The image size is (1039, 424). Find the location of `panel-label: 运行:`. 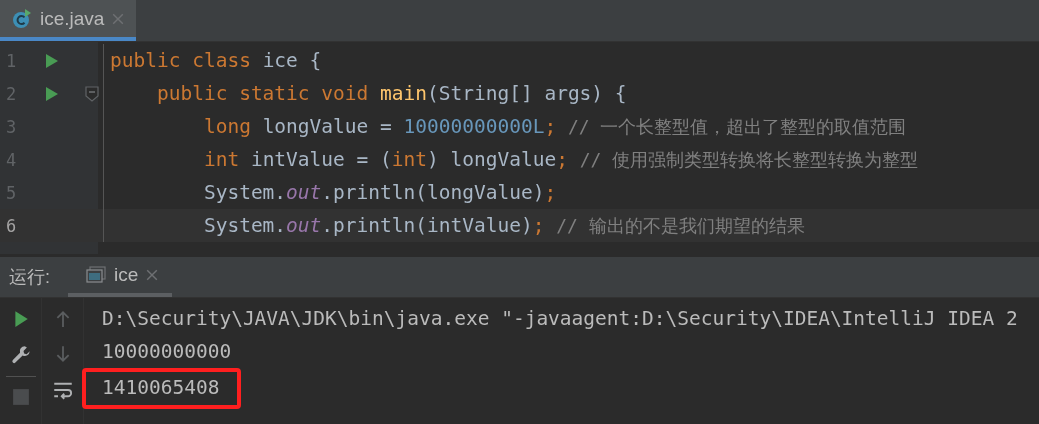

panel-label: 运行: is located at coordinates (29, 277).